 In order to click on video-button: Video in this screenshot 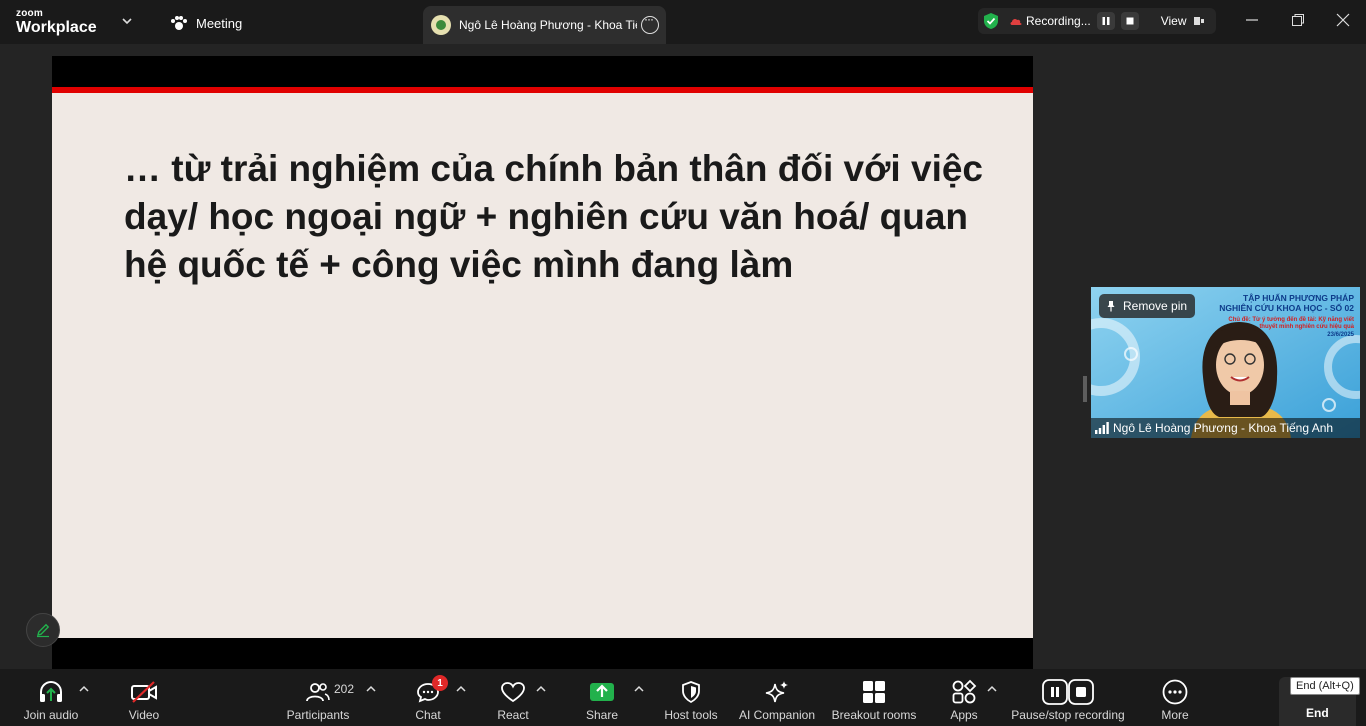, I will do `click(144, 697)`.